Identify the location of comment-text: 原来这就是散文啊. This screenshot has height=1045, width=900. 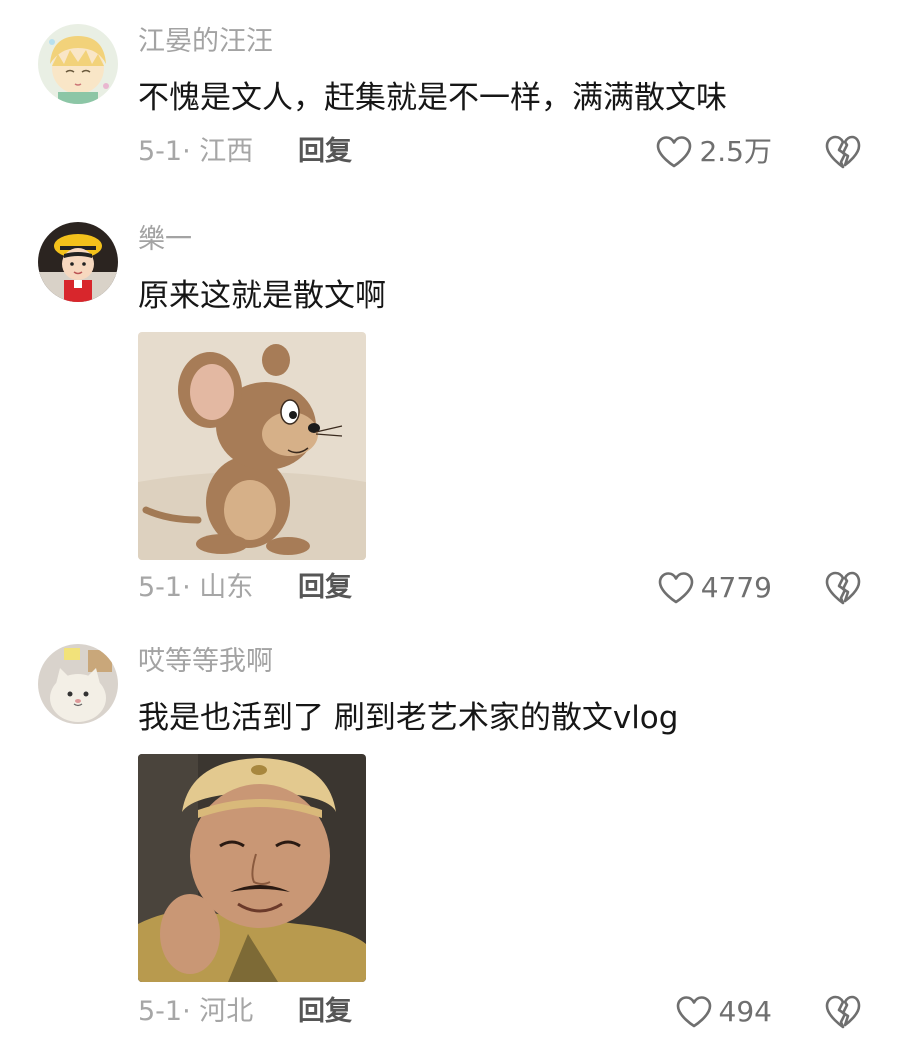
(262, 296).